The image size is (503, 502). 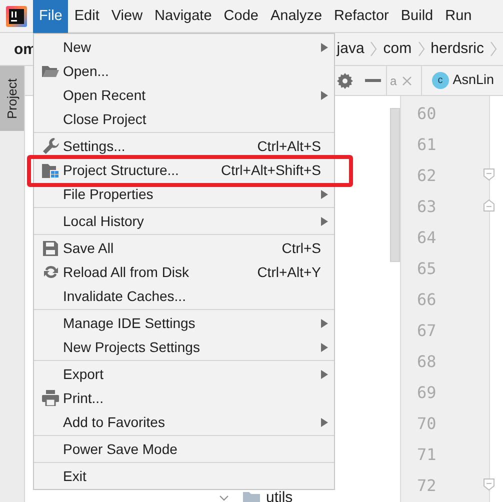 I want to click on scrollbar-thumb, so click(x=395, y=185).